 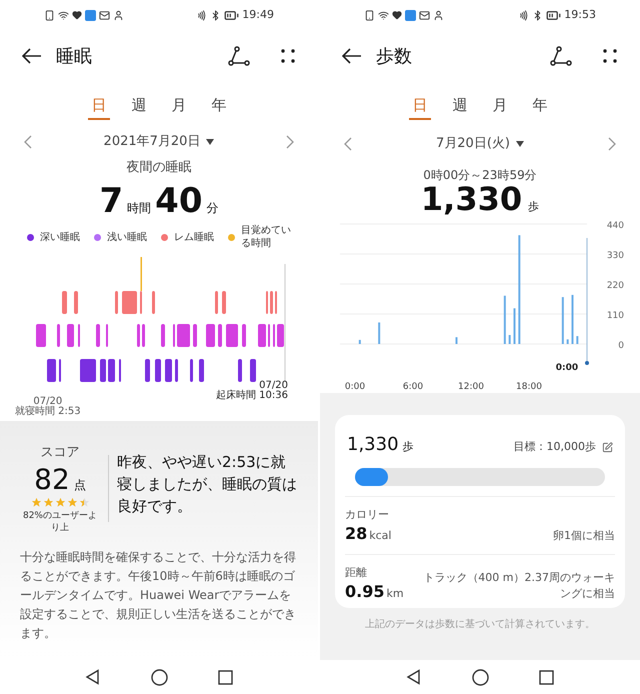 I want to click on score-label: スコア, so click(x=60, y=453).